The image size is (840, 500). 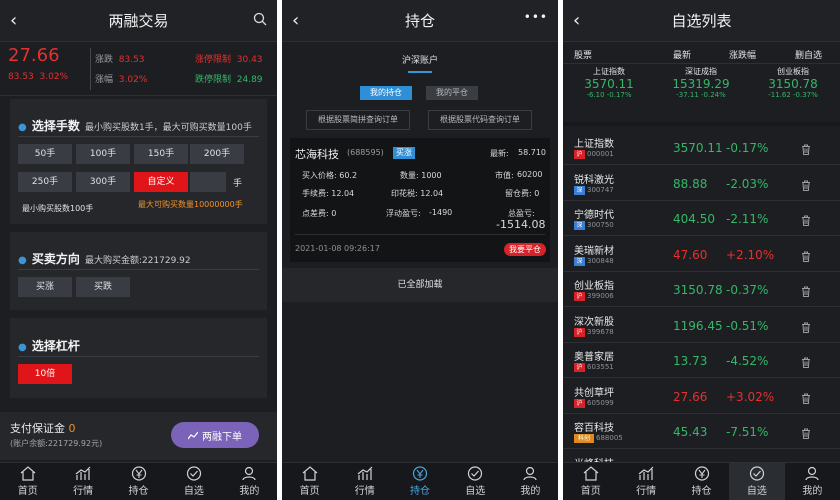 What do you see at coordinates (103, 182) in the screenshot?
I see `qty-300-button: 300手` at bounding box center [103, 182].